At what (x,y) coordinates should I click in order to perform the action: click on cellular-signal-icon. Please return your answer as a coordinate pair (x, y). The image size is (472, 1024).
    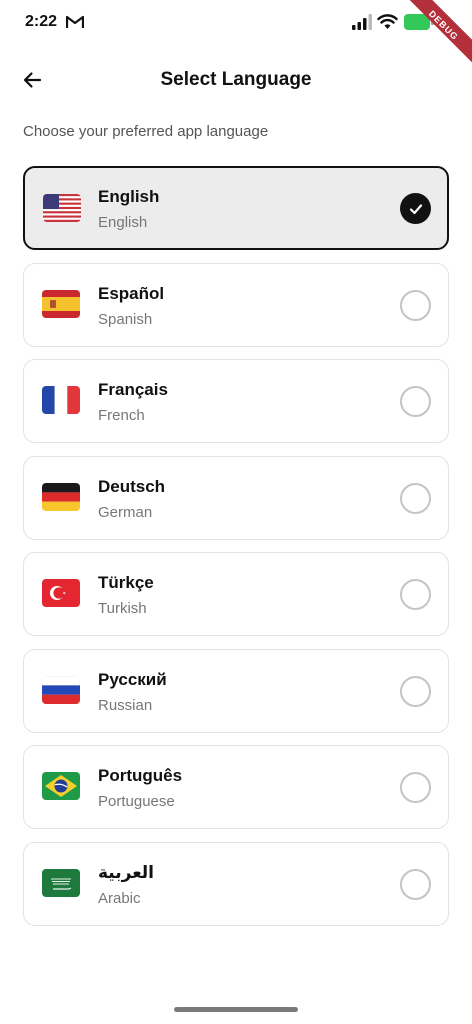
    Looking at the image, I should click on (362, 22).